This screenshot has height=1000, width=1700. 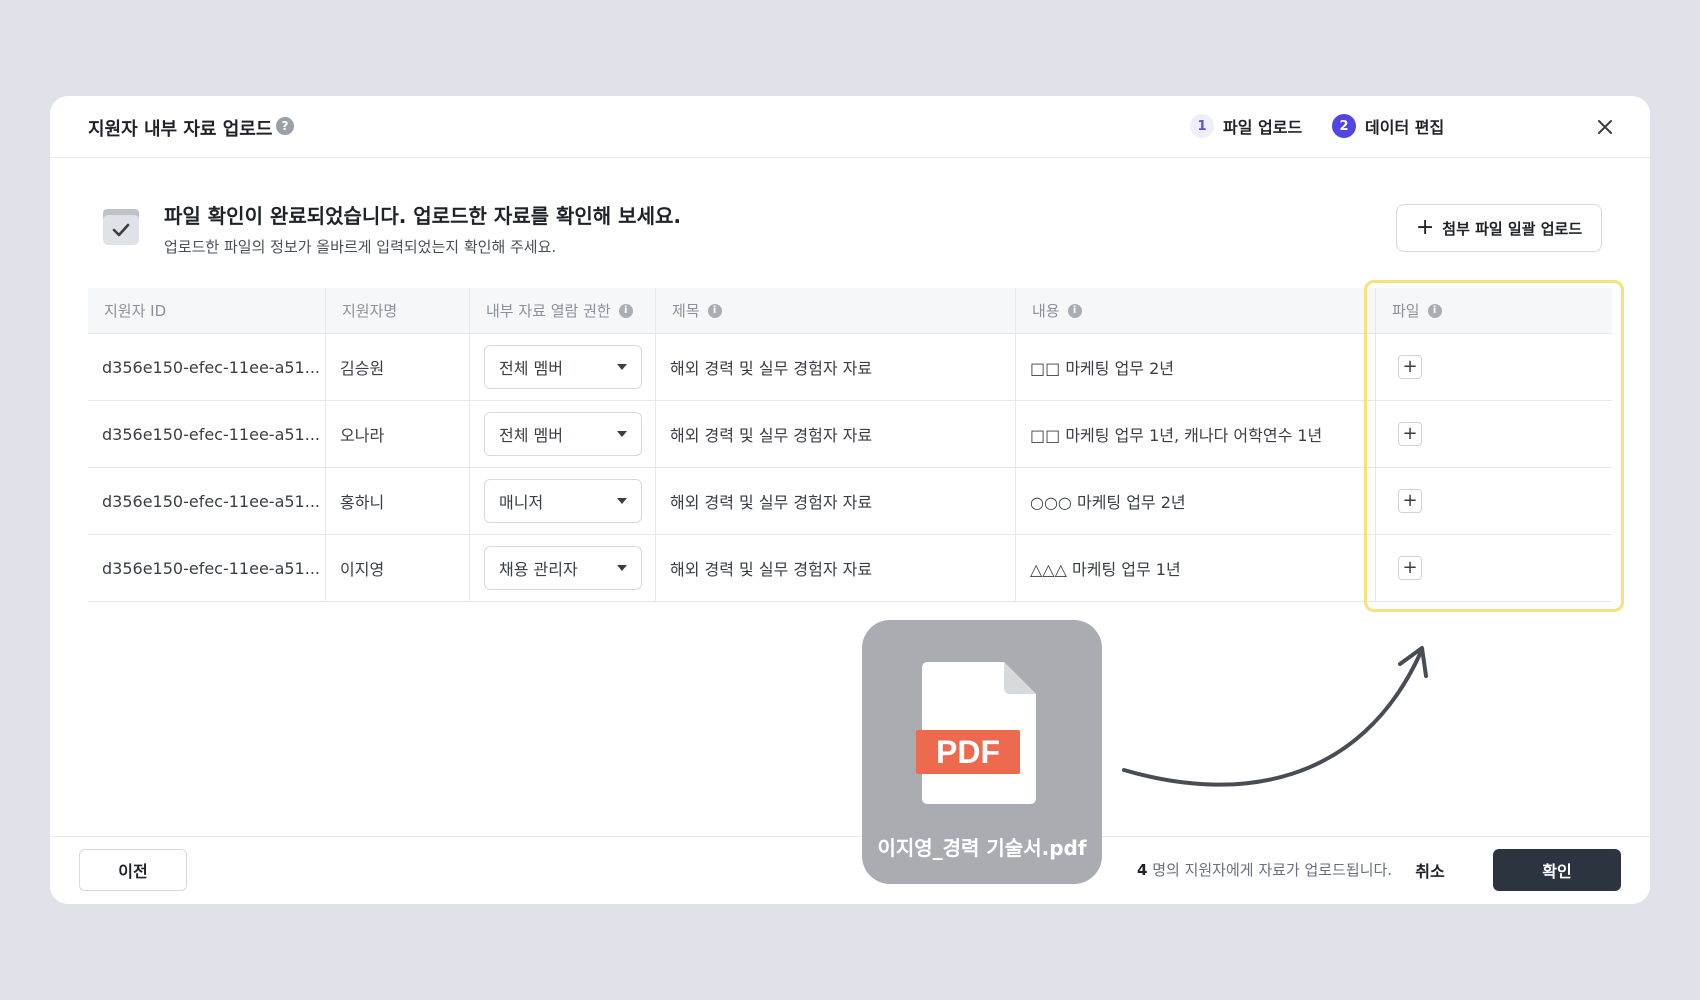 I want to click on help-icon: ?, so click(x=285, y=126).